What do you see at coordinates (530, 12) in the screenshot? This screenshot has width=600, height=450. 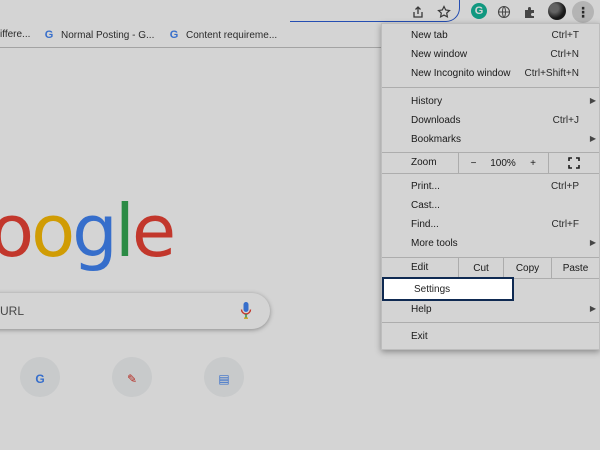 I see `extensions-icon` at bounding box center [530, 12].